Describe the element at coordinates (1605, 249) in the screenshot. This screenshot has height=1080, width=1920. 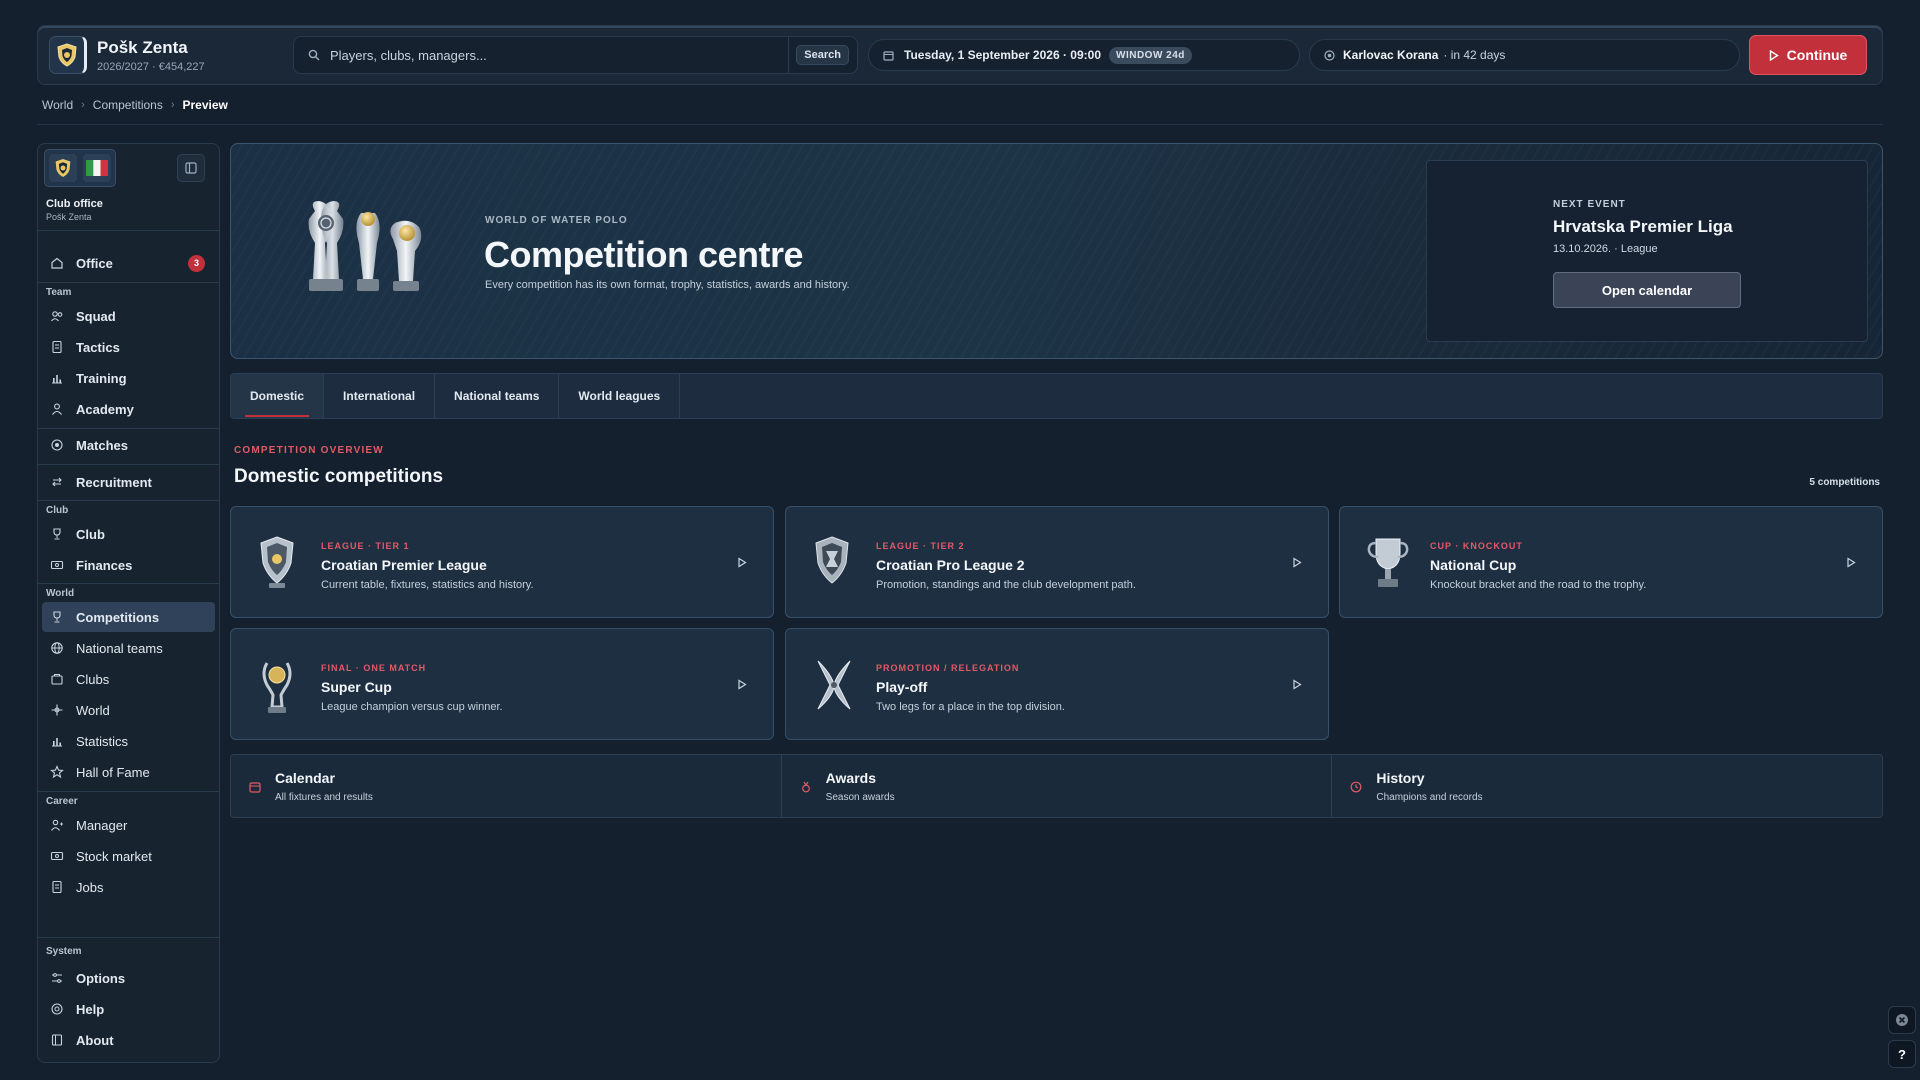
I see `next-event-meta: 13.10.2026. · League` at that location.